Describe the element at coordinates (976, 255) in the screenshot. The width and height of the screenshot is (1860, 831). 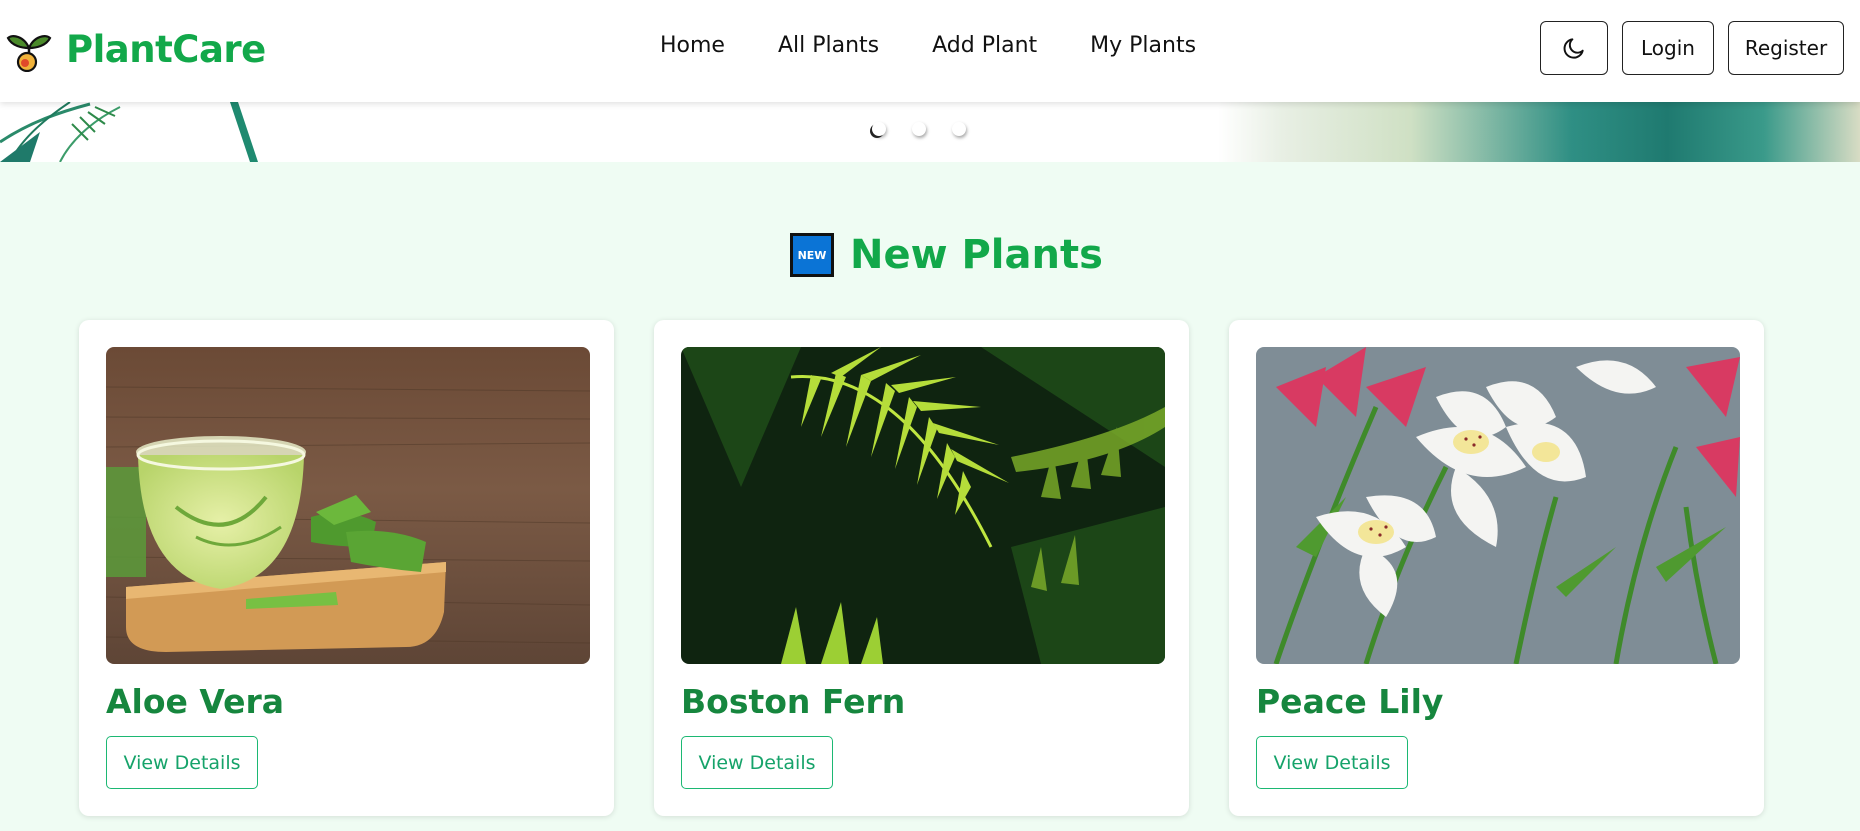
I see `section-title: New Plants` at that location.